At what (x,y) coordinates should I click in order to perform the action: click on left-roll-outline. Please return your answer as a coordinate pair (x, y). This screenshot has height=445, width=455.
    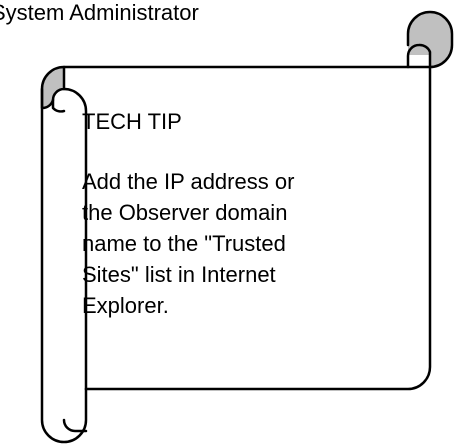
    Looking at the image, I should click on (64, 265).